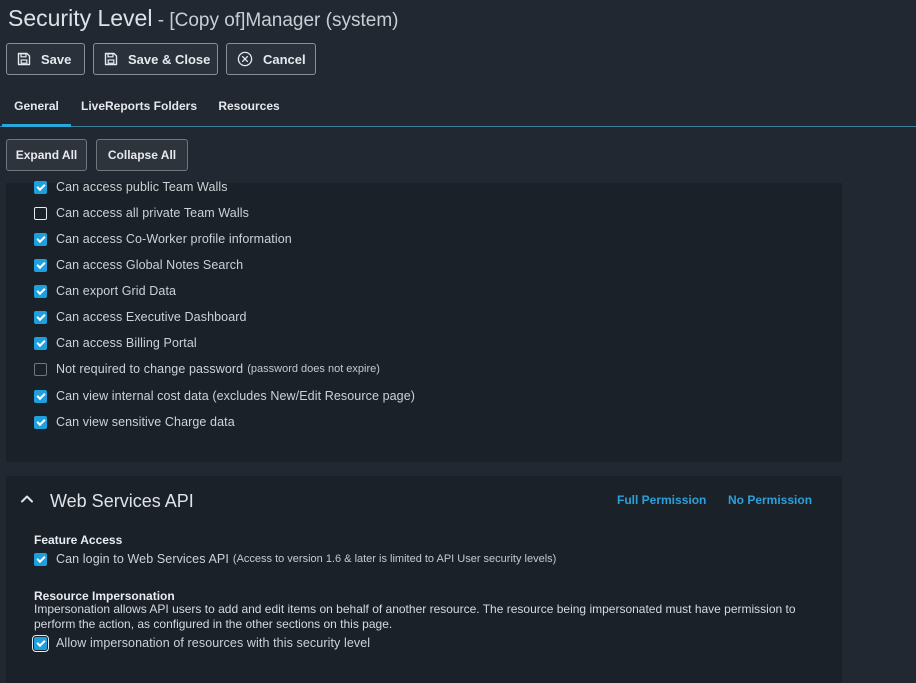  I want to click on permission-label: Can access all private Team Walls, so click(152, 213).